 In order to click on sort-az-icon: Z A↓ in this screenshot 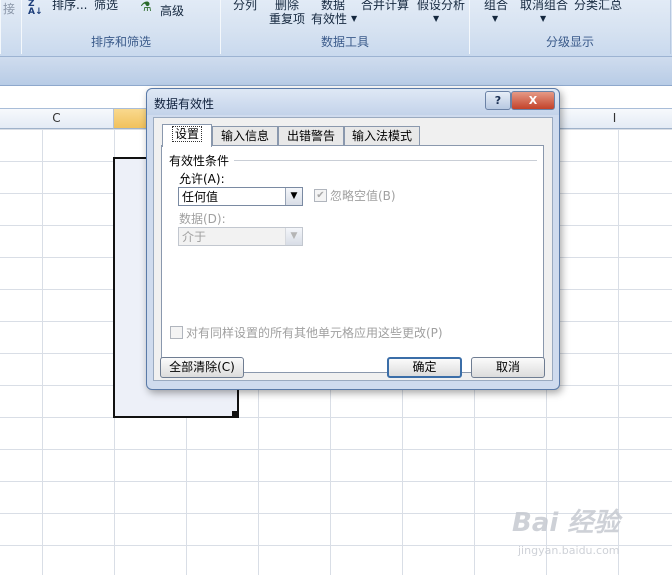, I will do `click(35, 8)`.